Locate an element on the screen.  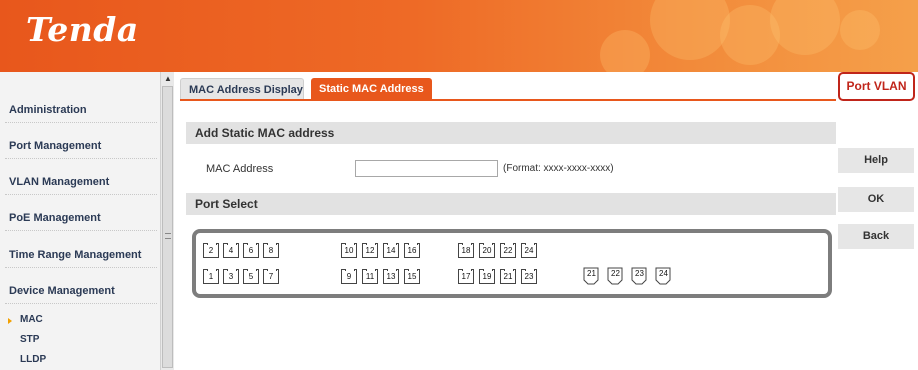
add-static-mac-section-title: Add Static MAC address is located at coordinates (511, 133).